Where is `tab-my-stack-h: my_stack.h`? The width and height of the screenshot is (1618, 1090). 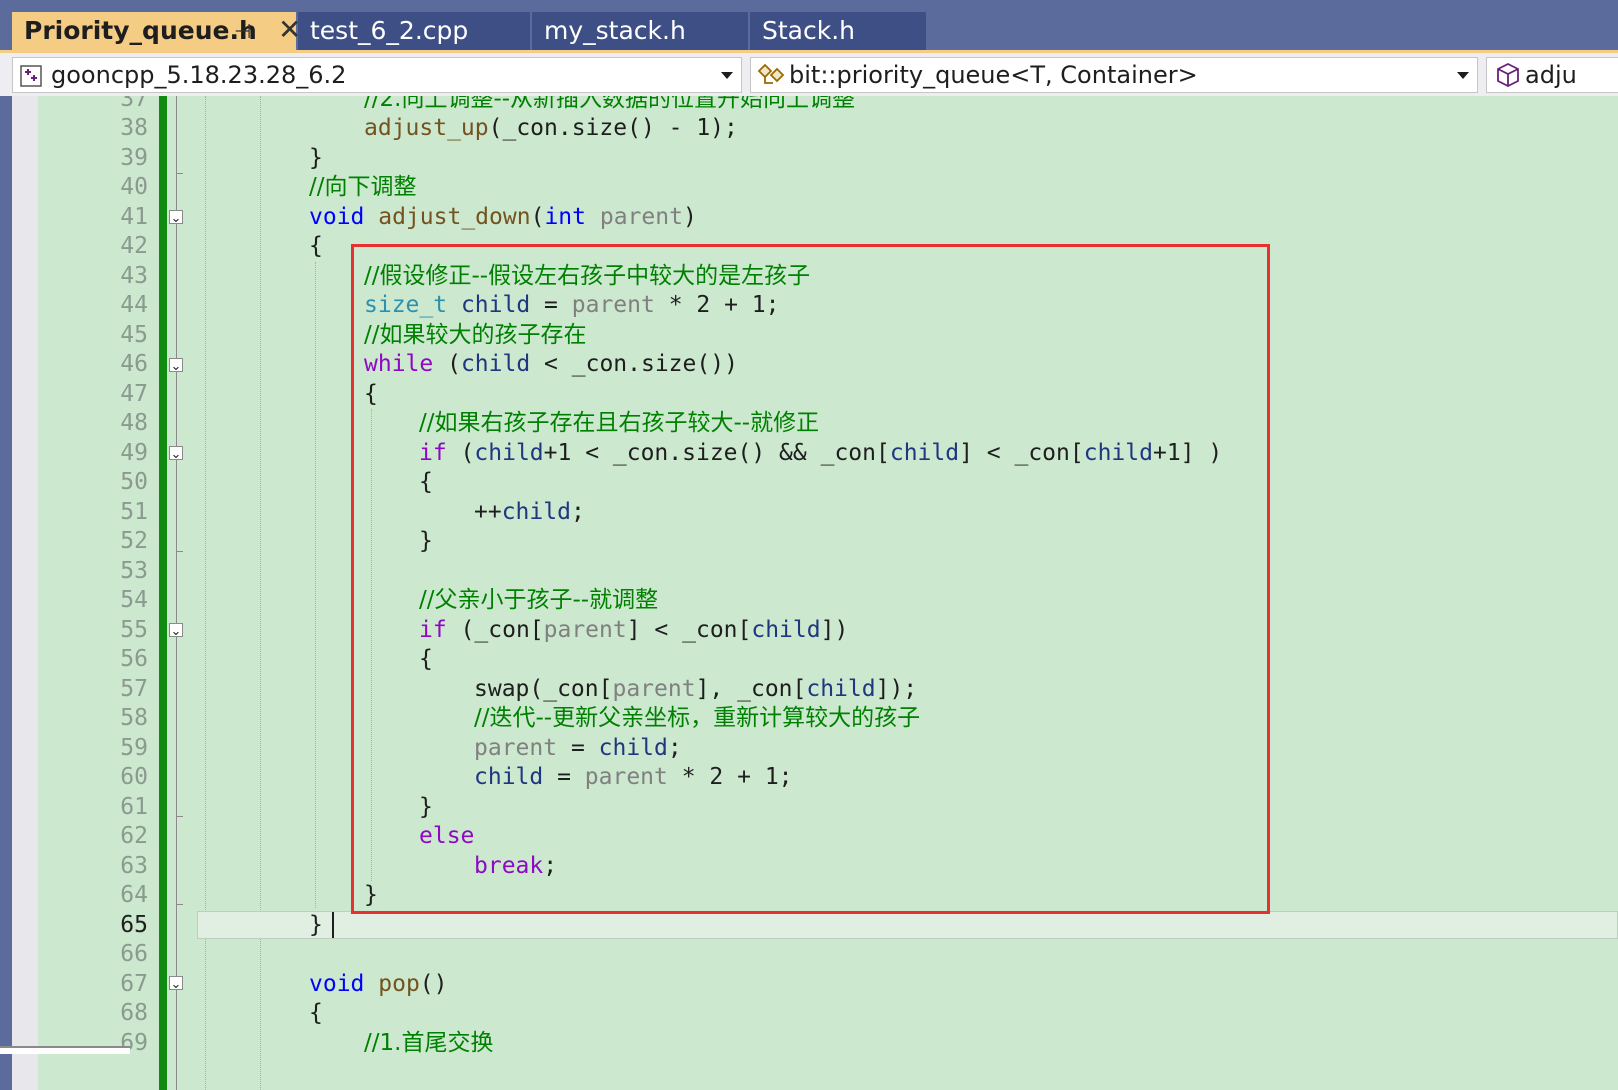 tab-my-stack-h: my_stack.h is located at coordinates (640, 31).